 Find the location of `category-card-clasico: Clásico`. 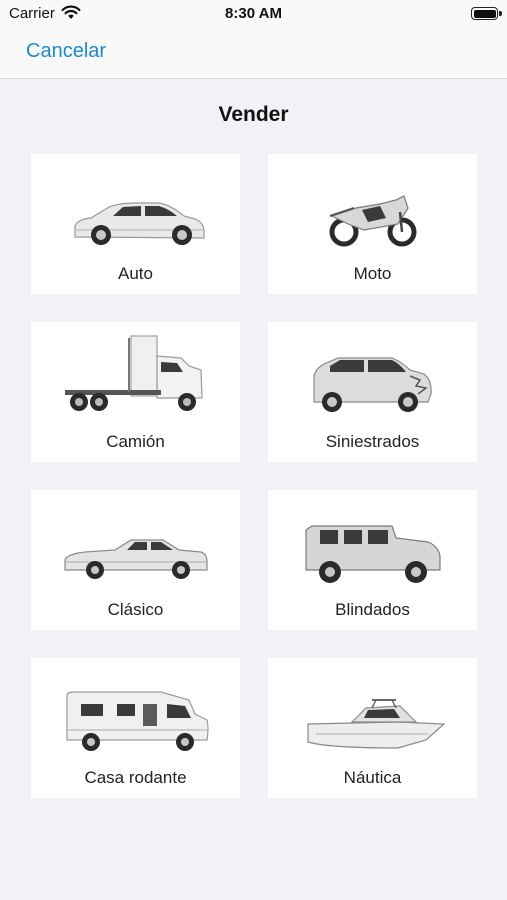

category-card-clasico: Clásico is located at coordinates (135, 560).